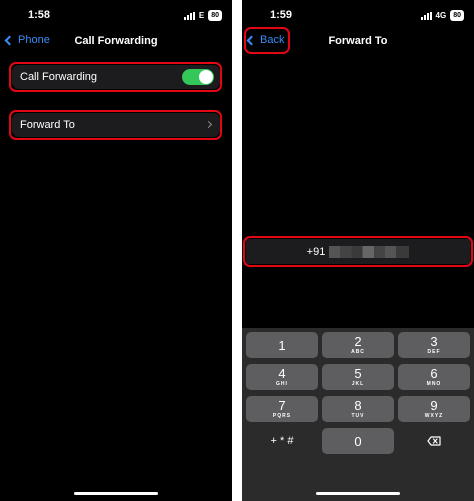 The height and width of the screenshot is (501, 474). I want to click on backspace-icon, so click(434, 441).